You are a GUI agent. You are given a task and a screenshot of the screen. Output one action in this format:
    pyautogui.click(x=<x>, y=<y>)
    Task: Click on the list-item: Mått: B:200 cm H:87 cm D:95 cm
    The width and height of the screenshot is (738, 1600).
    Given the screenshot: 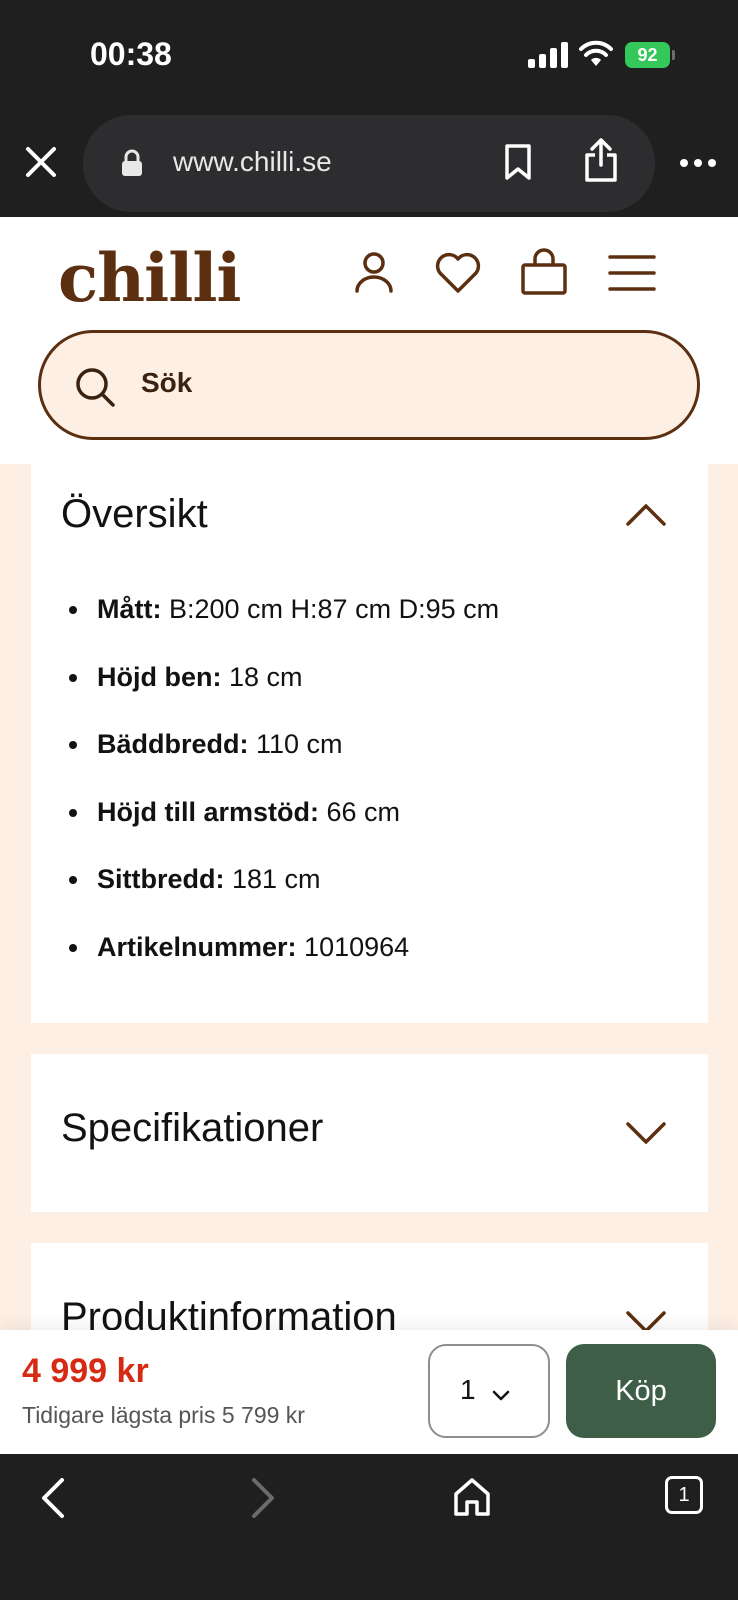 What is the action you would take?
    pyautogui.click(x=284, y=626)
    